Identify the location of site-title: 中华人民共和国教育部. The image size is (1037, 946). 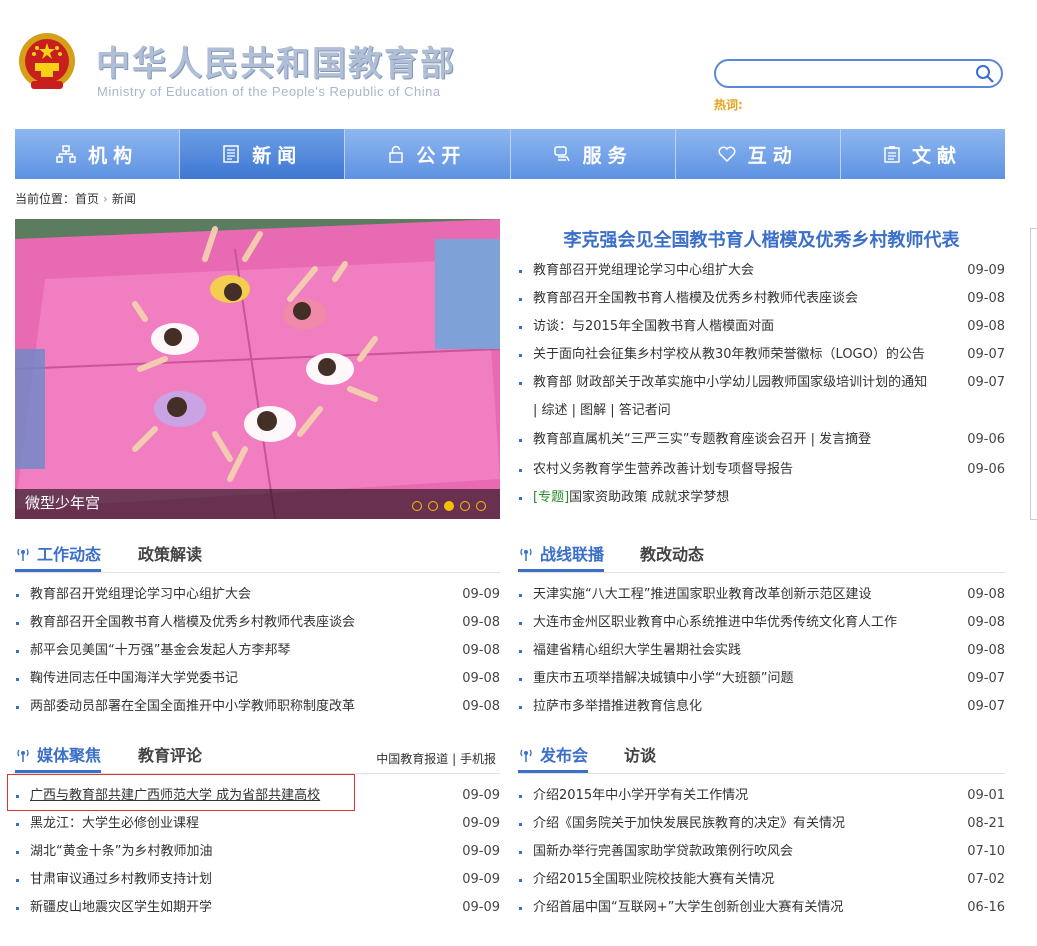
(276, 60).